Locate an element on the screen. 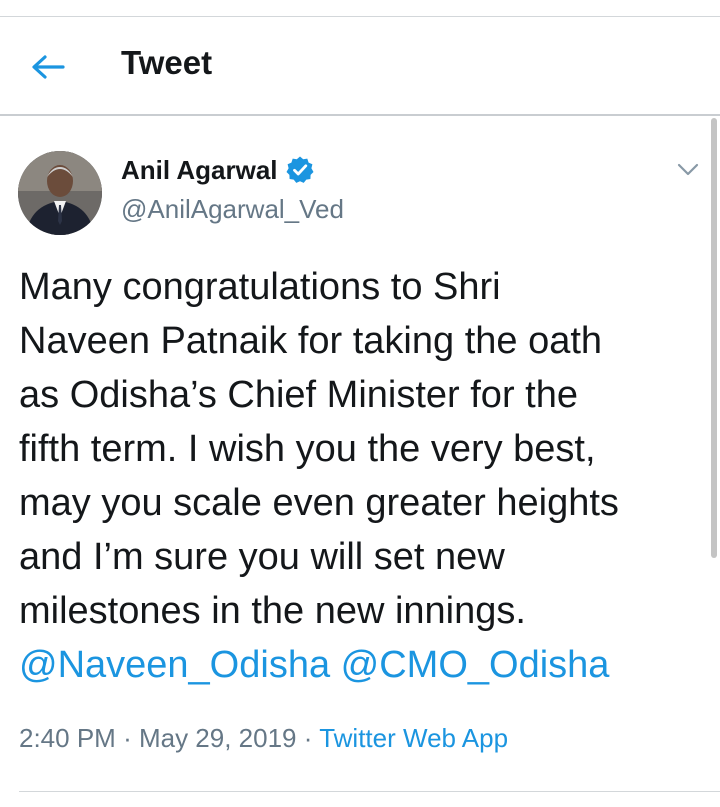  chevron-down-icon is located at coordinates (688, 169).